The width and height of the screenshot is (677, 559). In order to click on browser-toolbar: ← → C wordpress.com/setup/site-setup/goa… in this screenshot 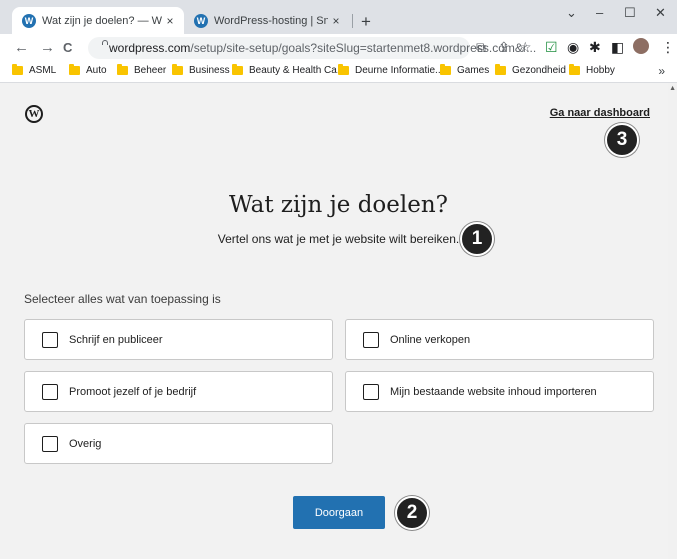, I will do `click(338, 48)`.